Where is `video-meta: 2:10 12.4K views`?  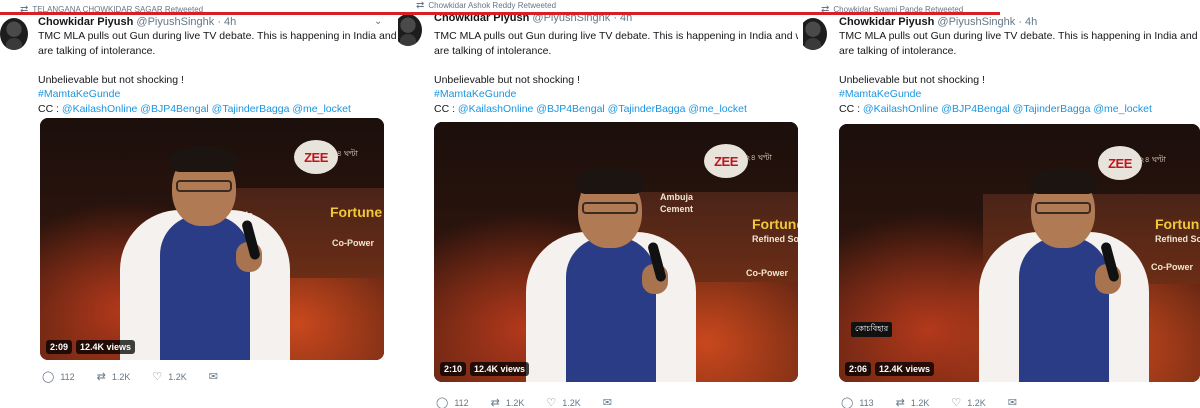 video-meta: 2:10 12.4K views is located at coordinates (485, 369).